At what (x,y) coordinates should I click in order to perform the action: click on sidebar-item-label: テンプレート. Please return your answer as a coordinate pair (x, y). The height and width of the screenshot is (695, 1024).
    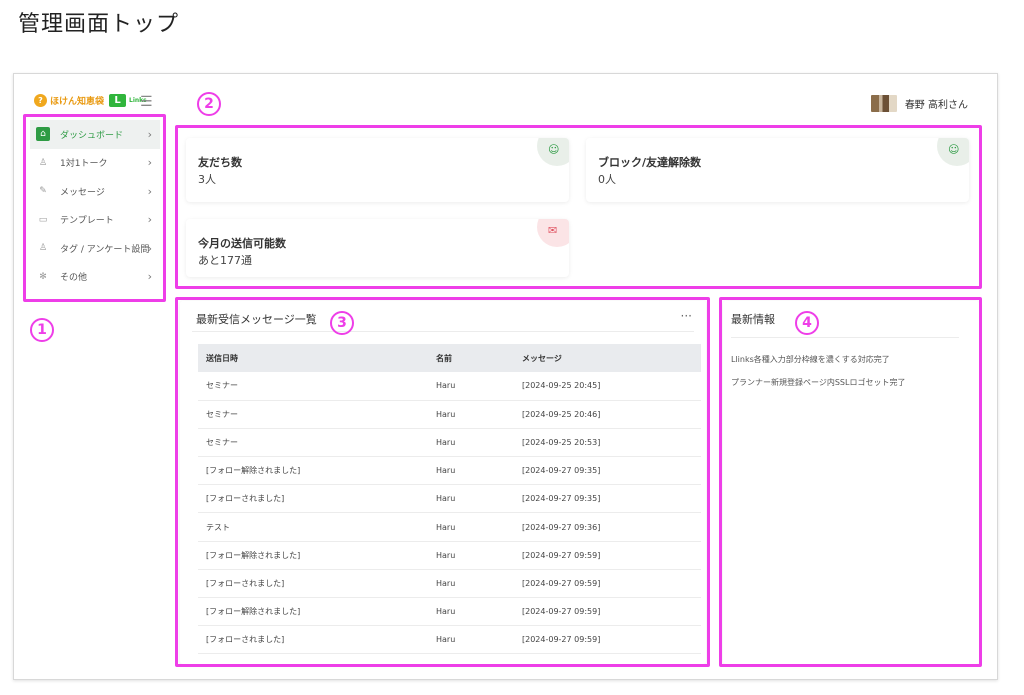
    Looking at the image, I should click on (87, 221).